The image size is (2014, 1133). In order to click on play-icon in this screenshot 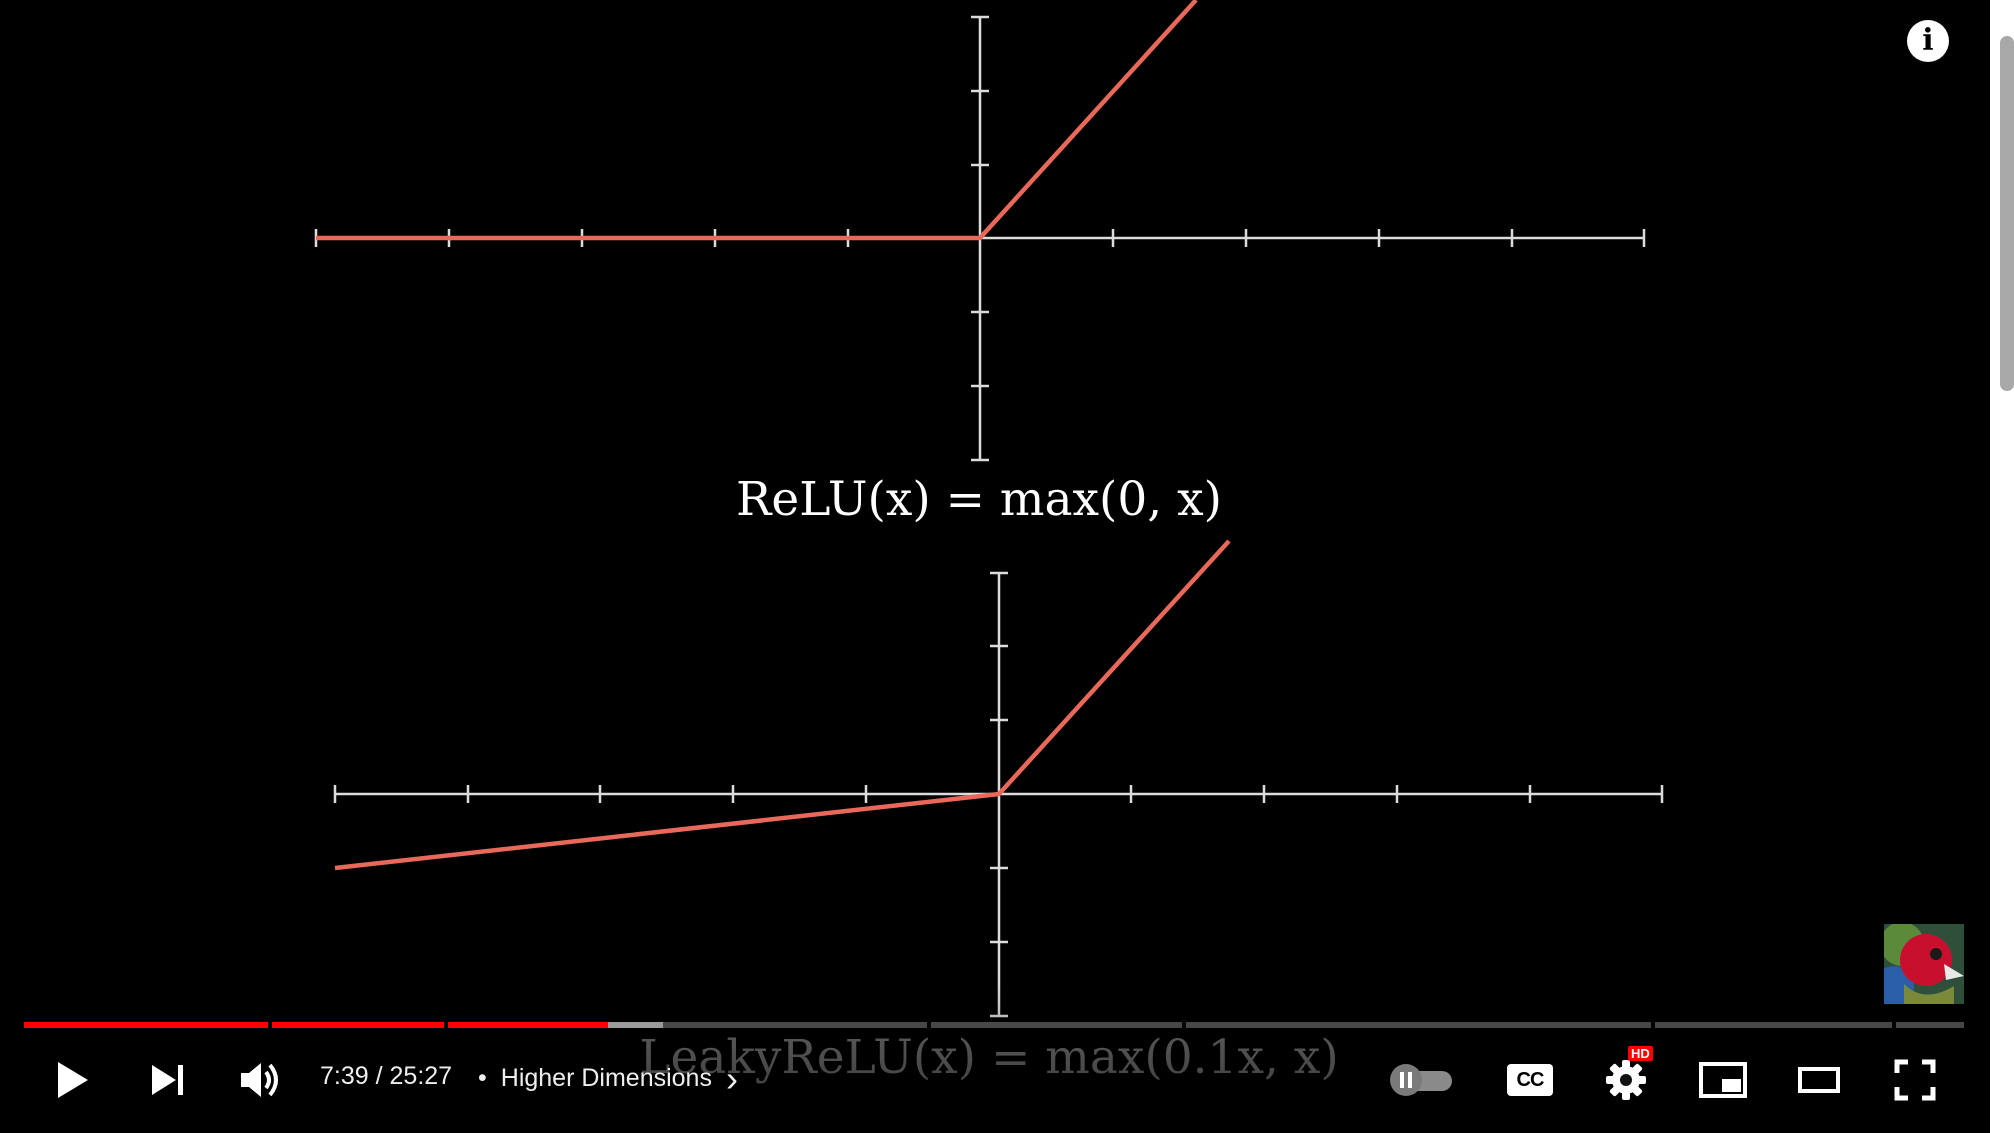, I will do `click(73, 1080)`.